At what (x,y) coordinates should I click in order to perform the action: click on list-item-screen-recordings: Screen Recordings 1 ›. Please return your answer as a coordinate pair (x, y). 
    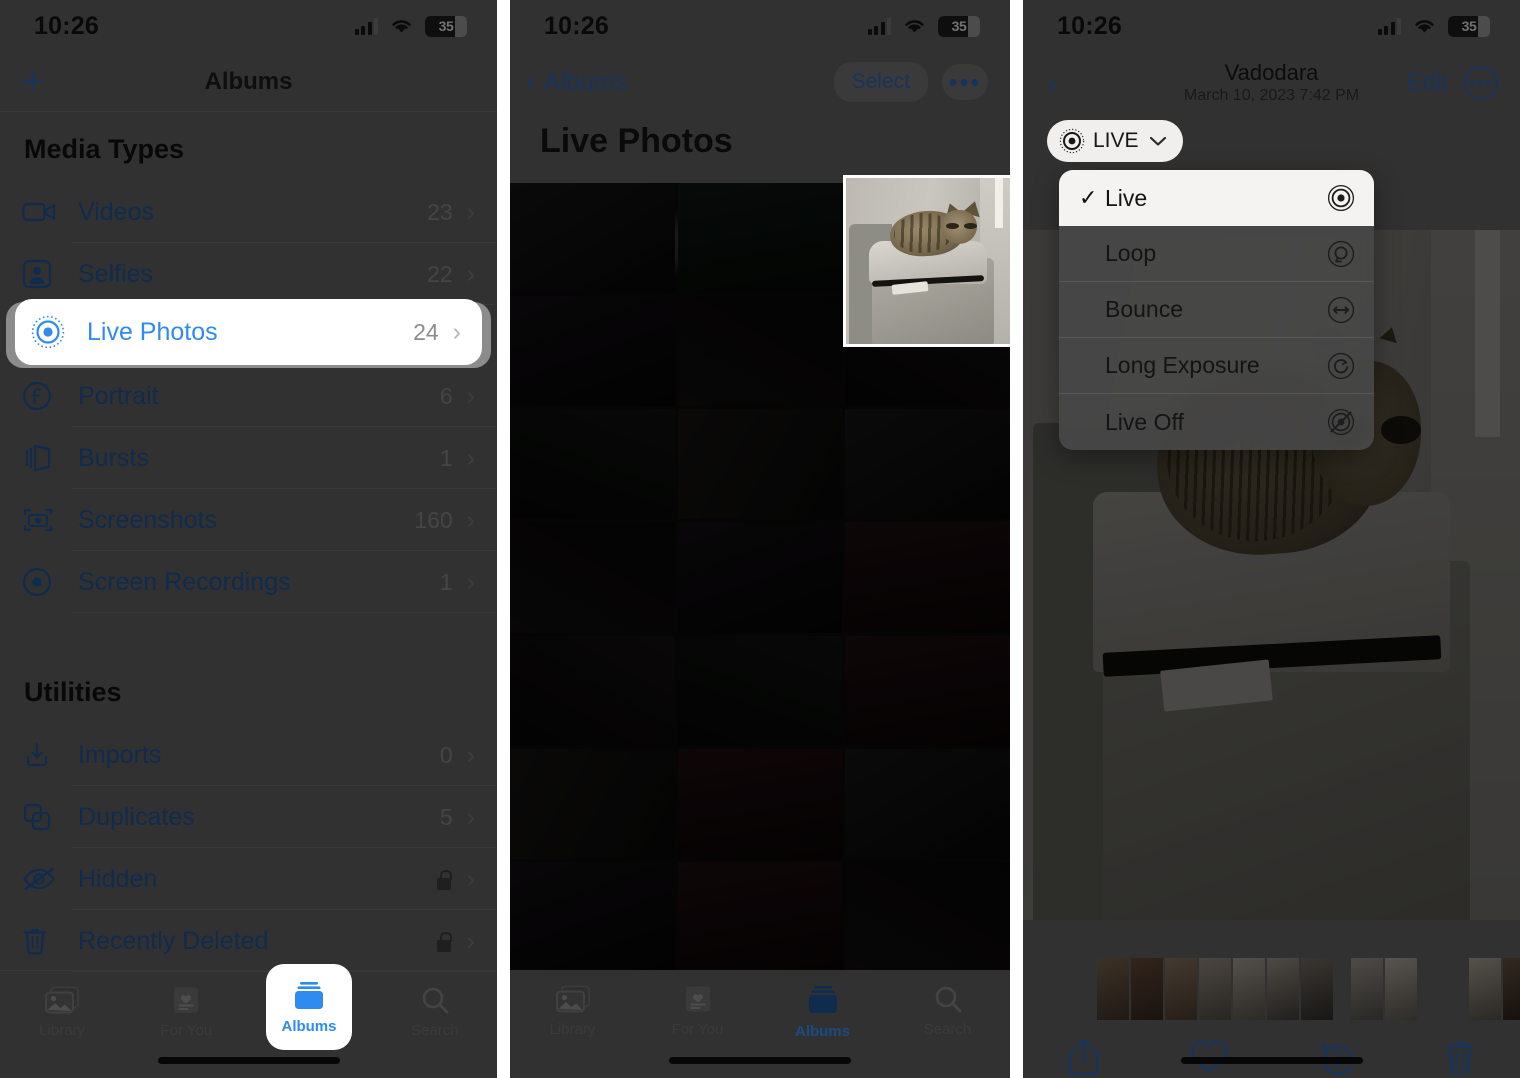
    Looking at the image, I should click on (248, 582).